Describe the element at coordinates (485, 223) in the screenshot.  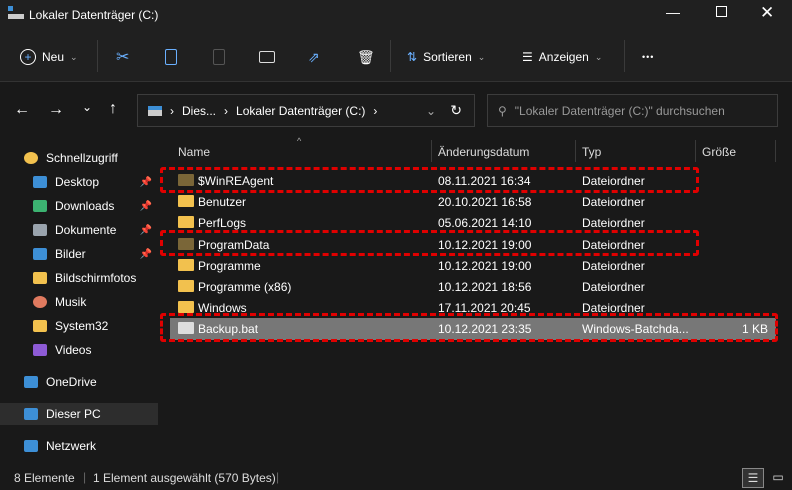
I see `file-date: 05.06.2021 14:10` at that location.